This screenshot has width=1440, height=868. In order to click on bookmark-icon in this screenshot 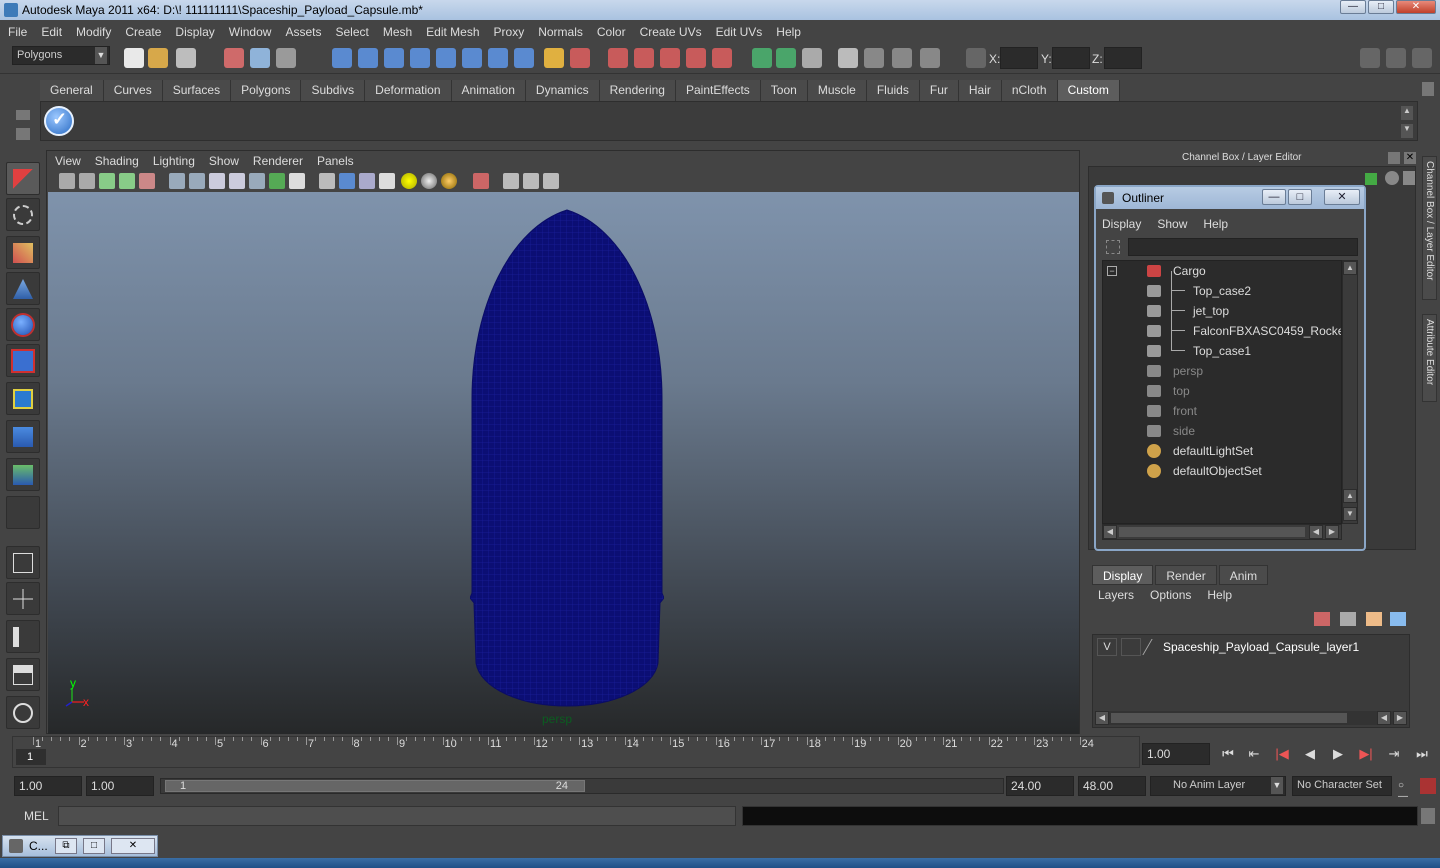, I will do `click(107, 181)`.